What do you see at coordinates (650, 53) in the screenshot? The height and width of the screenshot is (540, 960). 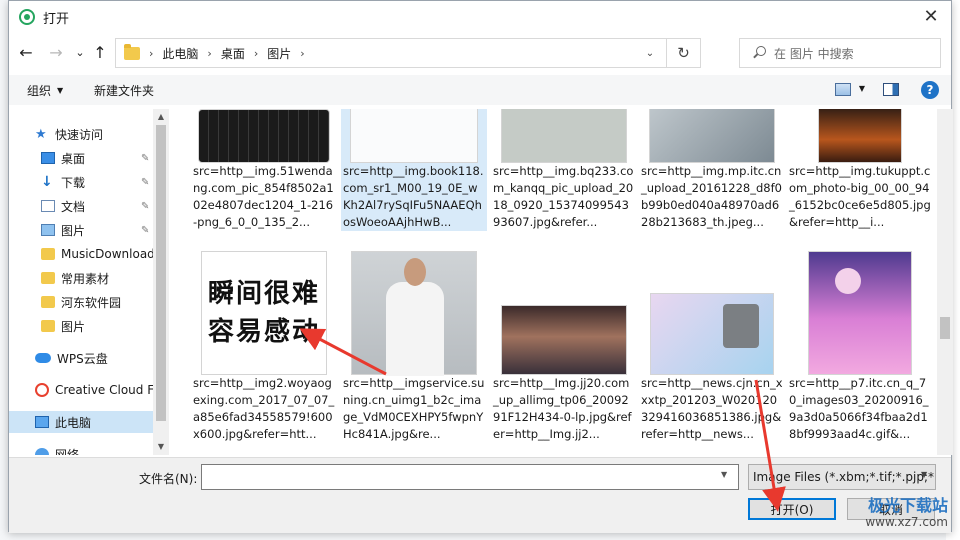 I see `address-dropdown-button: ⌄` at bounding box center [650, 53].